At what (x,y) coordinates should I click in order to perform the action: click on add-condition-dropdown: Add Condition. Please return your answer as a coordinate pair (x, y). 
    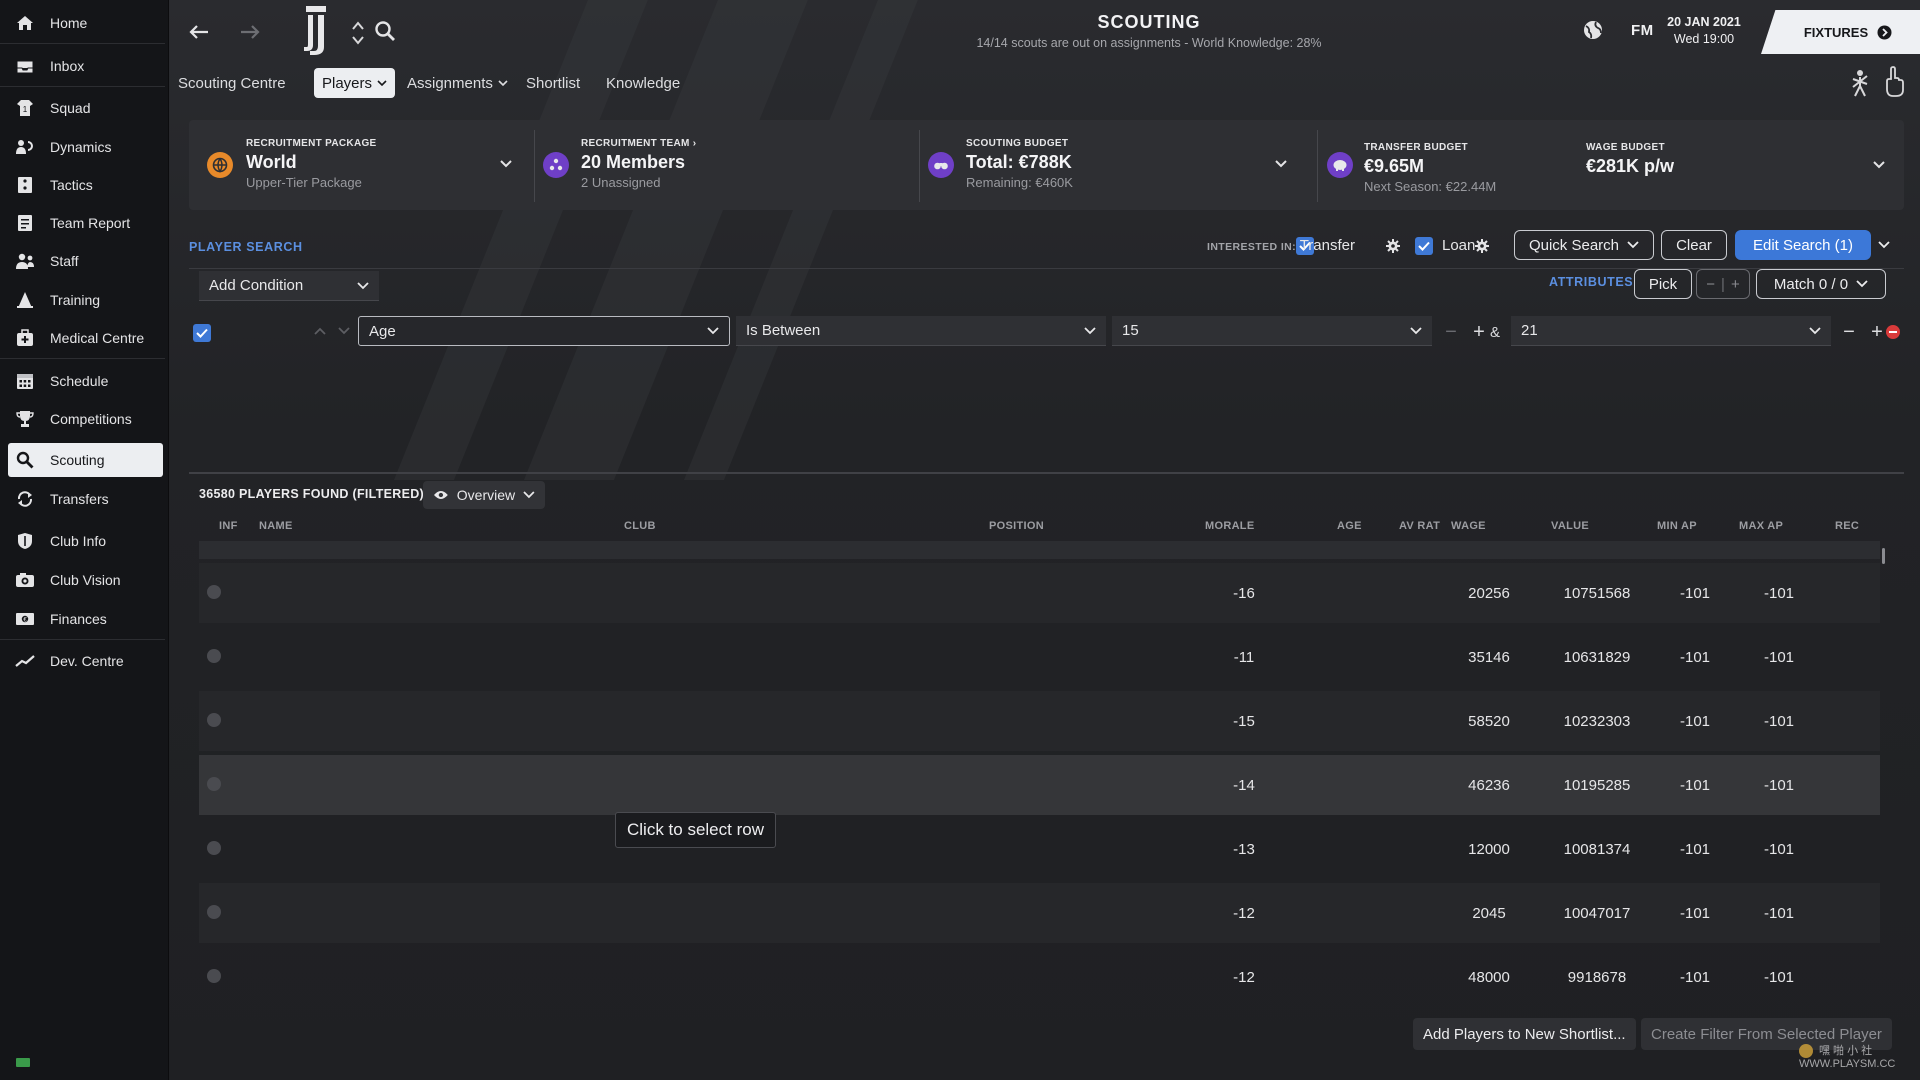
    Looking at the image, I should click on (289, 286).